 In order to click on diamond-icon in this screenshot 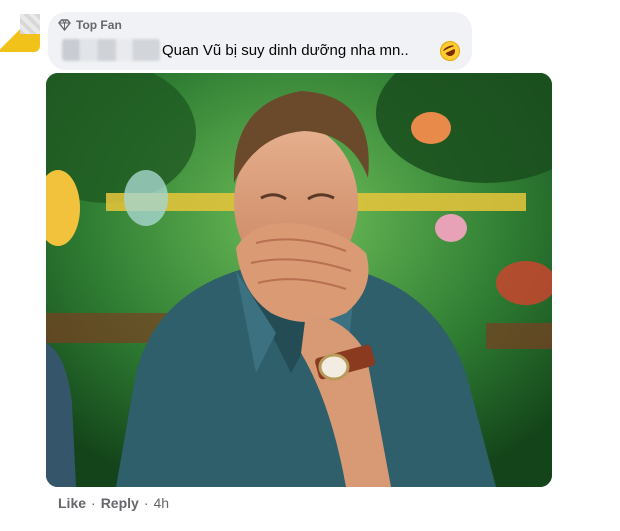, I will do `click(64, 25)`.